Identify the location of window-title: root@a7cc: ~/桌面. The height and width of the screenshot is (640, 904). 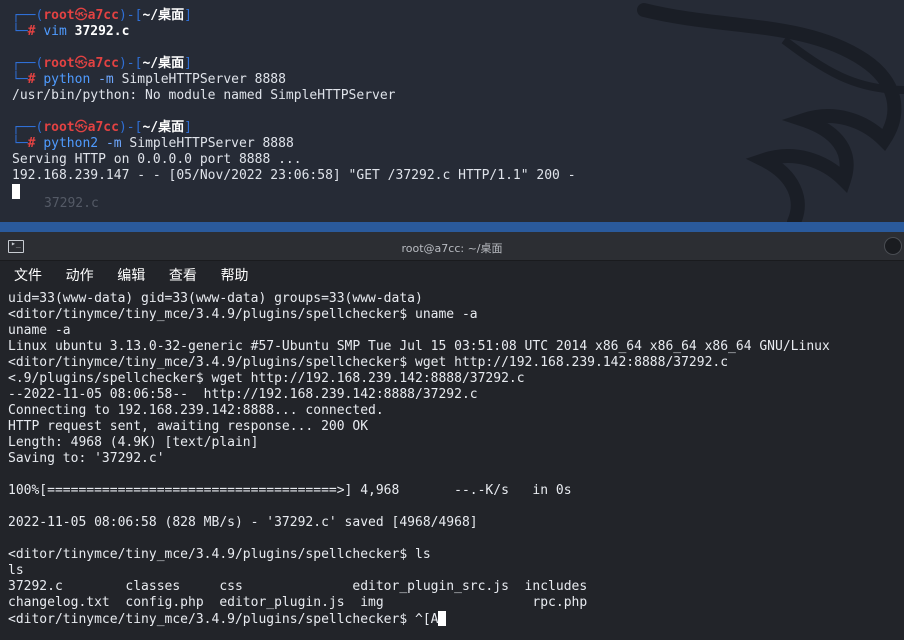
(452, 248).